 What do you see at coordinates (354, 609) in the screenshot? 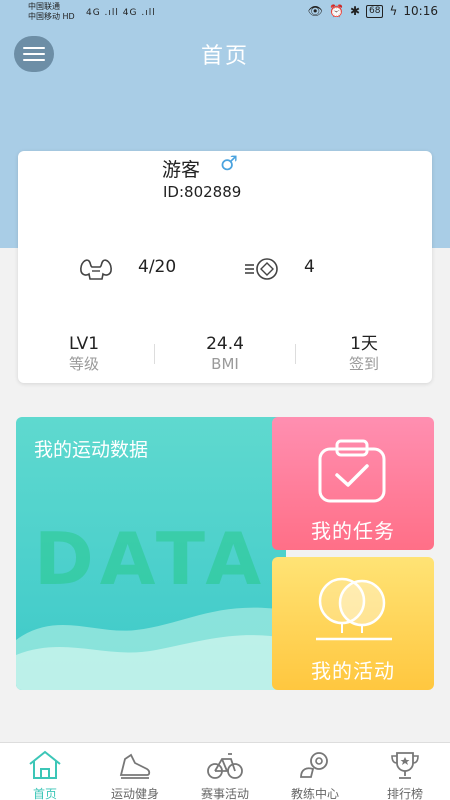
I see `balloons-icon` at bounding box center [354, 609].